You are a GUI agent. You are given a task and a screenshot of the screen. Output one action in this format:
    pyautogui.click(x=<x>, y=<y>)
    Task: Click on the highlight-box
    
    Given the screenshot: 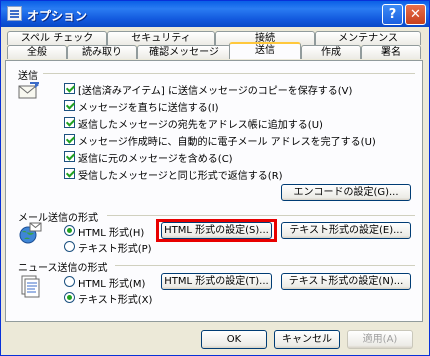 What is the action you would take?
    pyautogui.click(x=216, y=230)
    